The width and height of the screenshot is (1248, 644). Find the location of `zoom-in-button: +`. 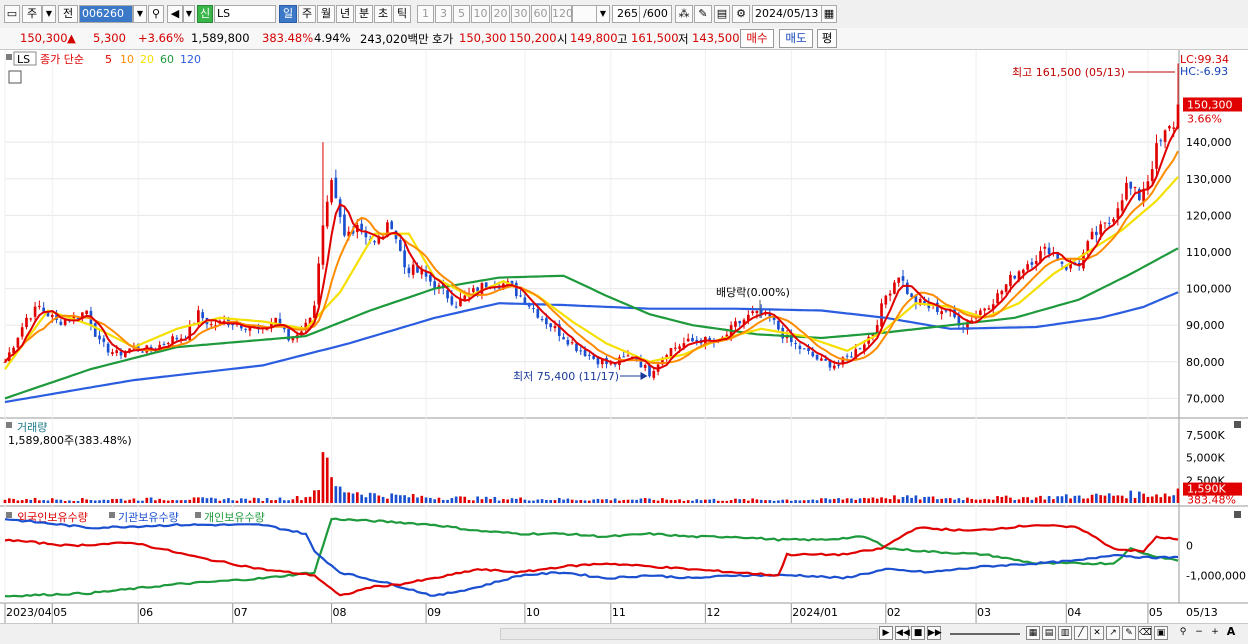

zoom-in-button: + is located at coordinates (1215, 633).